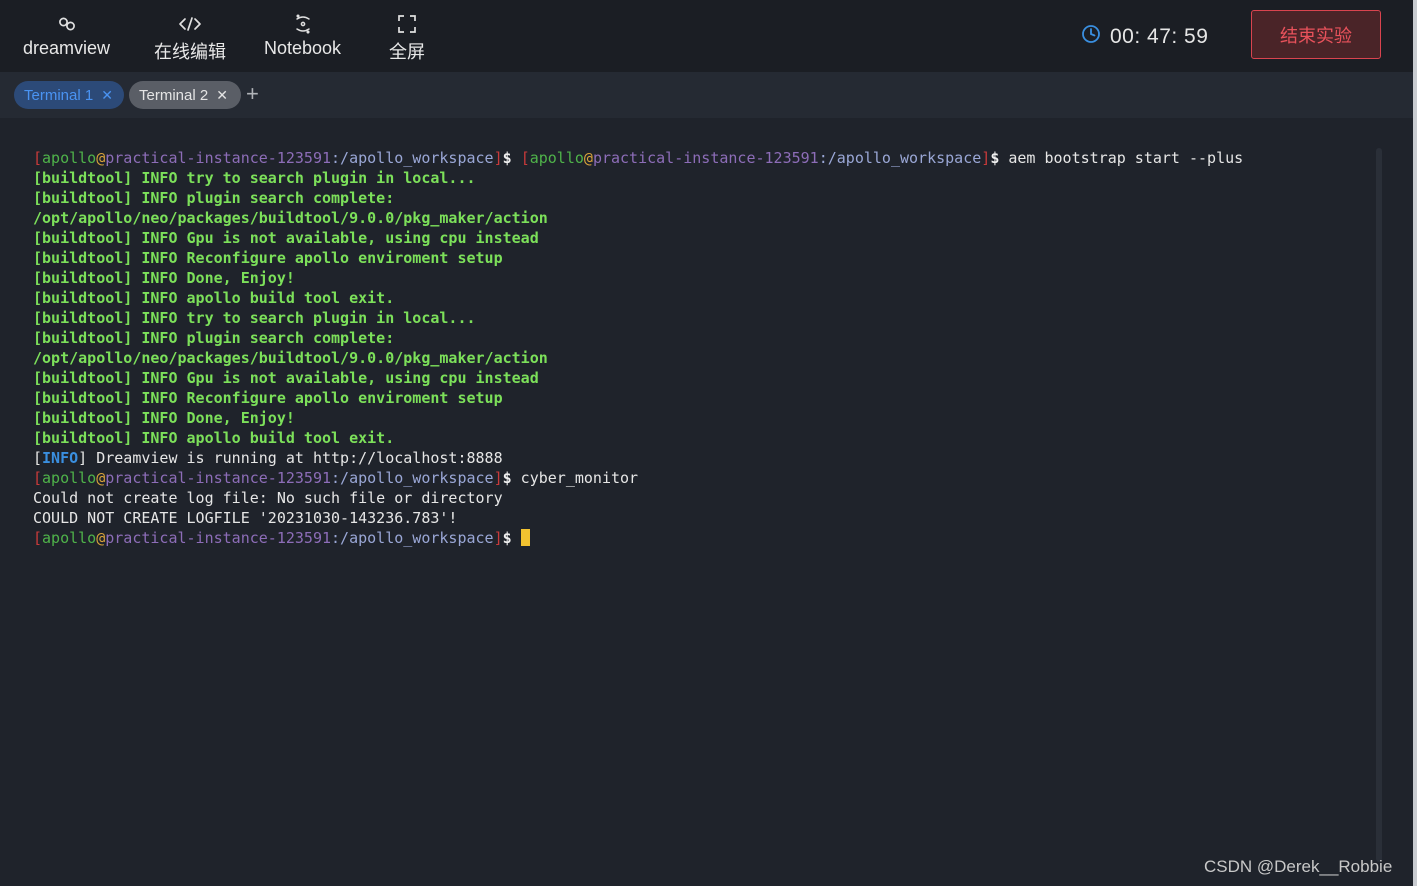  What do you see at coordinates (302, 36) in the screenshot?
I see `notebook-button: Notebook` at bounding box center [302, 36].